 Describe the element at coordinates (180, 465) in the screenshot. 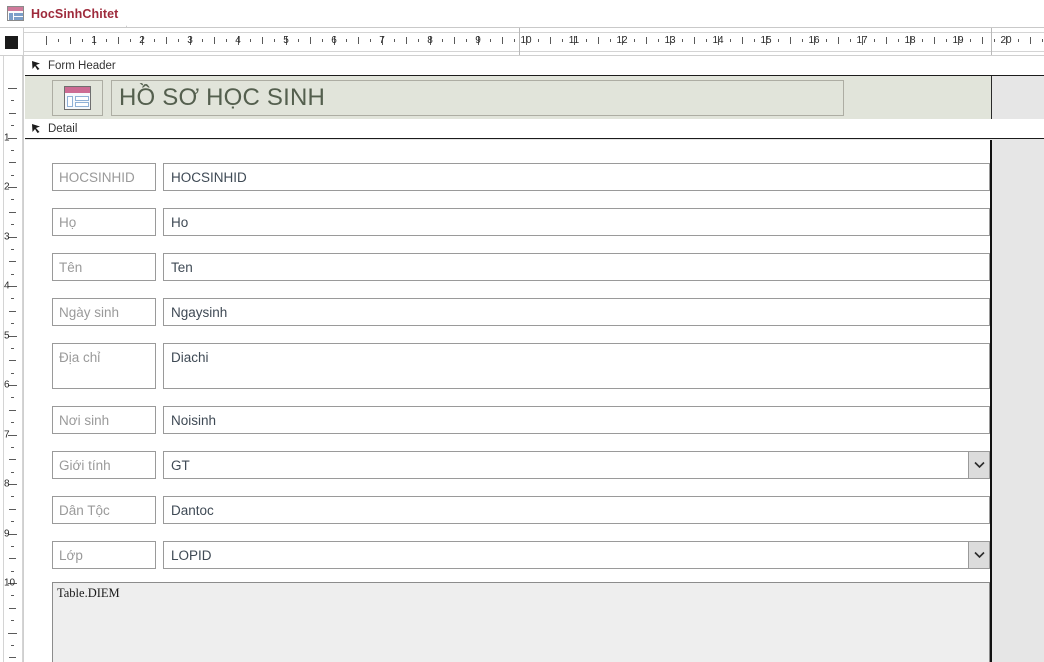

I see `field-value-text: GT` at that location.